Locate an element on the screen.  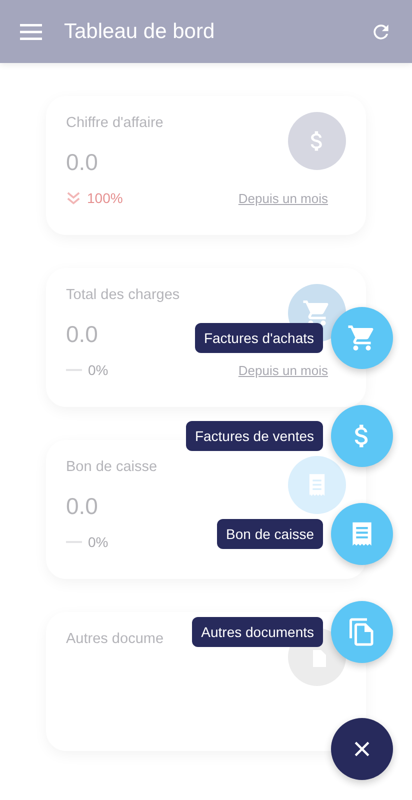
page-title: Tableau de bord is located at coordinates (140, 32).